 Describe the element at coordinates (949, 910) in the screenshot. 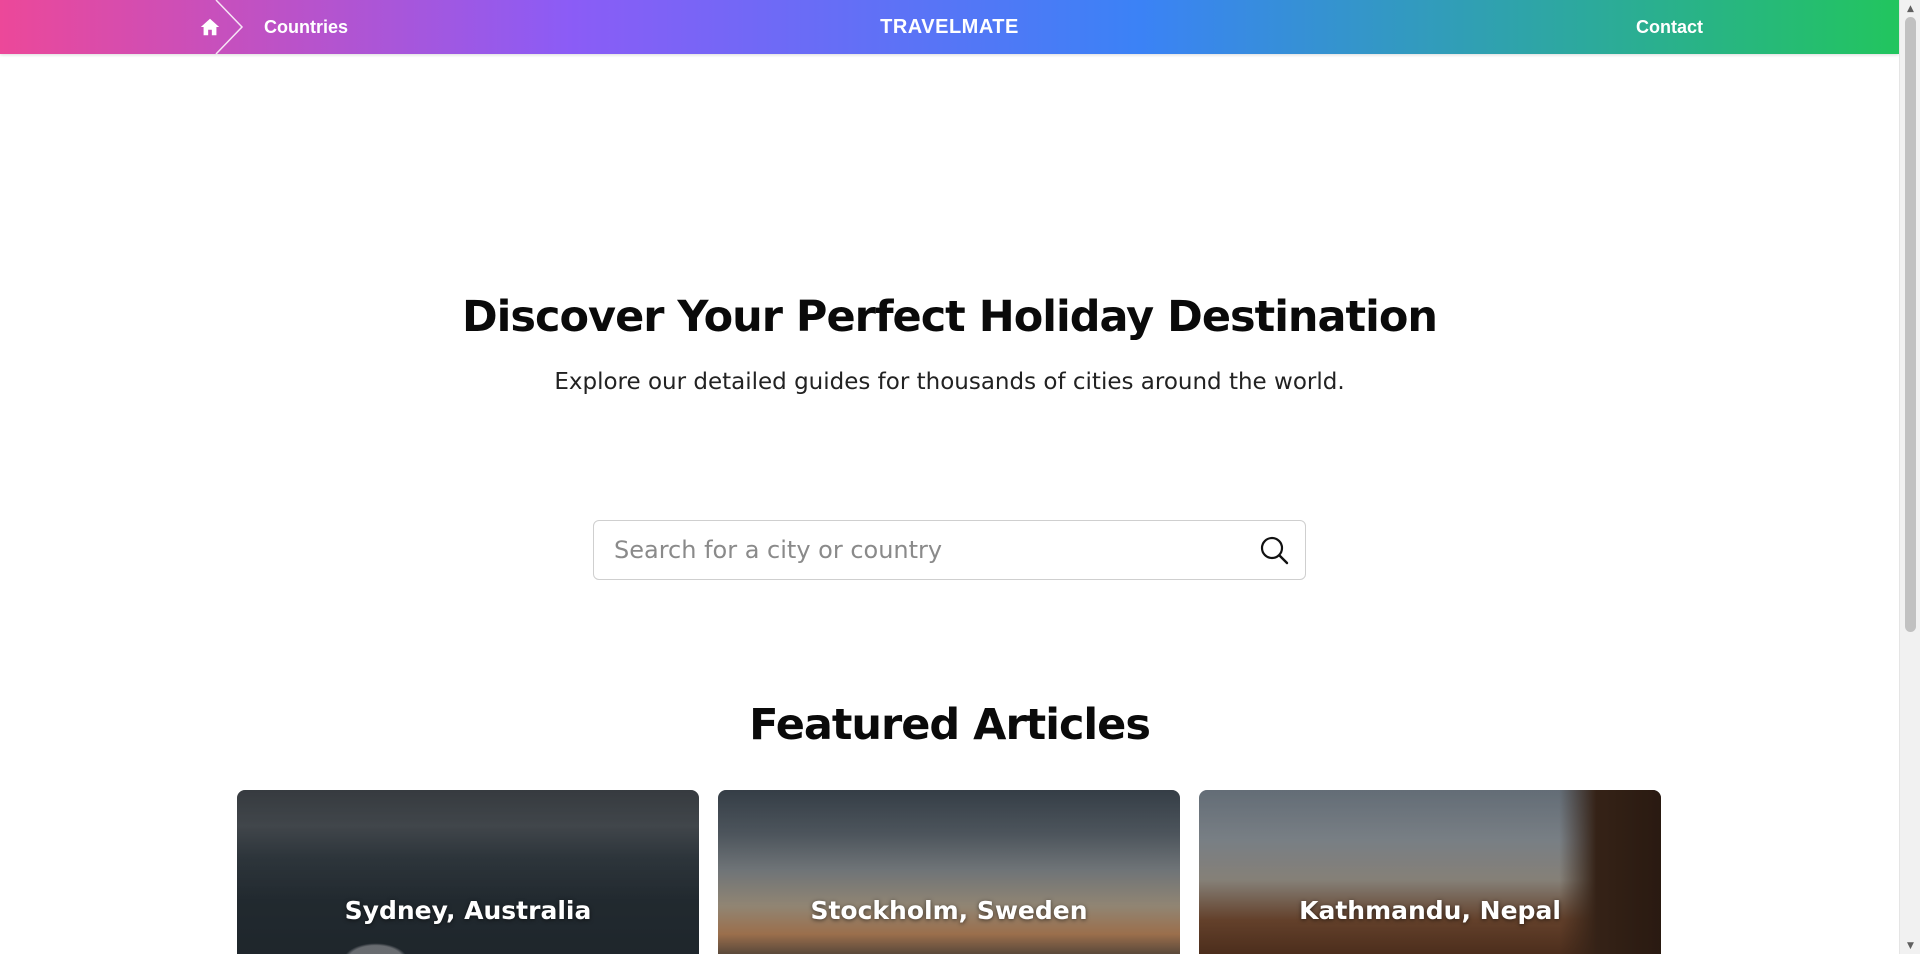

I see `card-title: Stockholm, Sweden` at that location.